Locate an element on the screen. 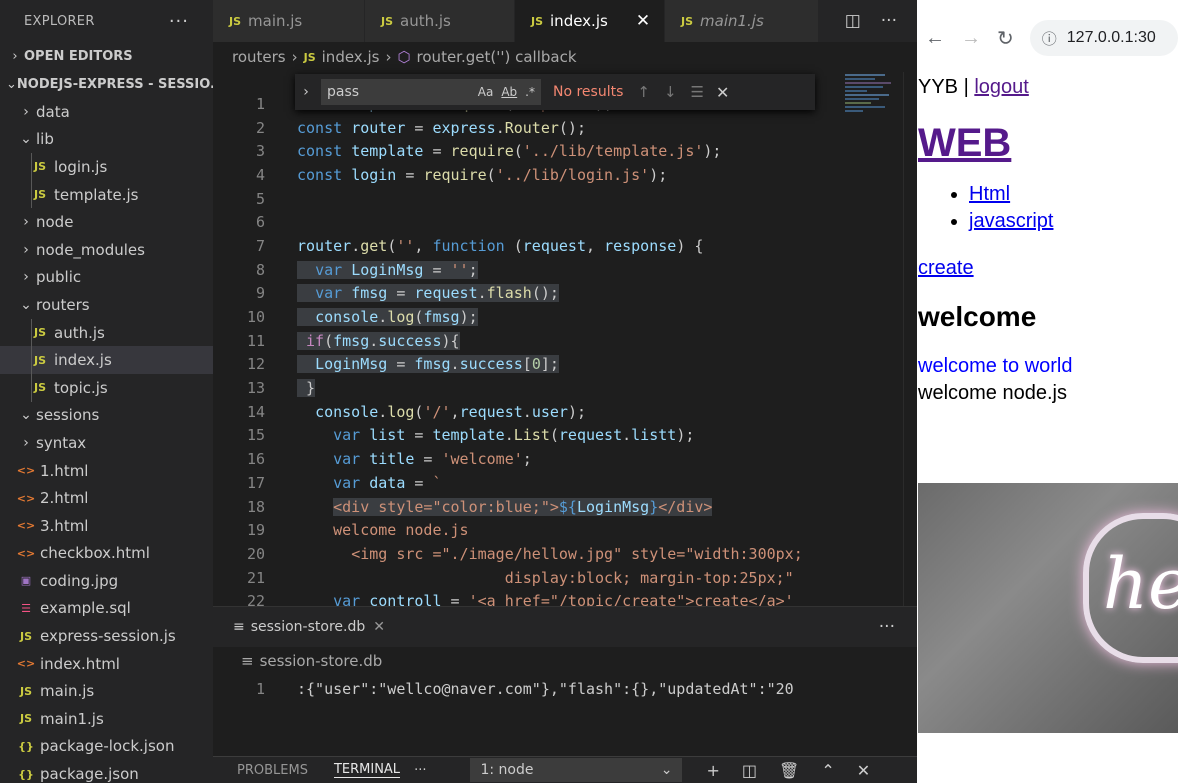 The width and height of the screenshot is (1178, 783). page-title: WEB is located at coordinates (1048, 143).